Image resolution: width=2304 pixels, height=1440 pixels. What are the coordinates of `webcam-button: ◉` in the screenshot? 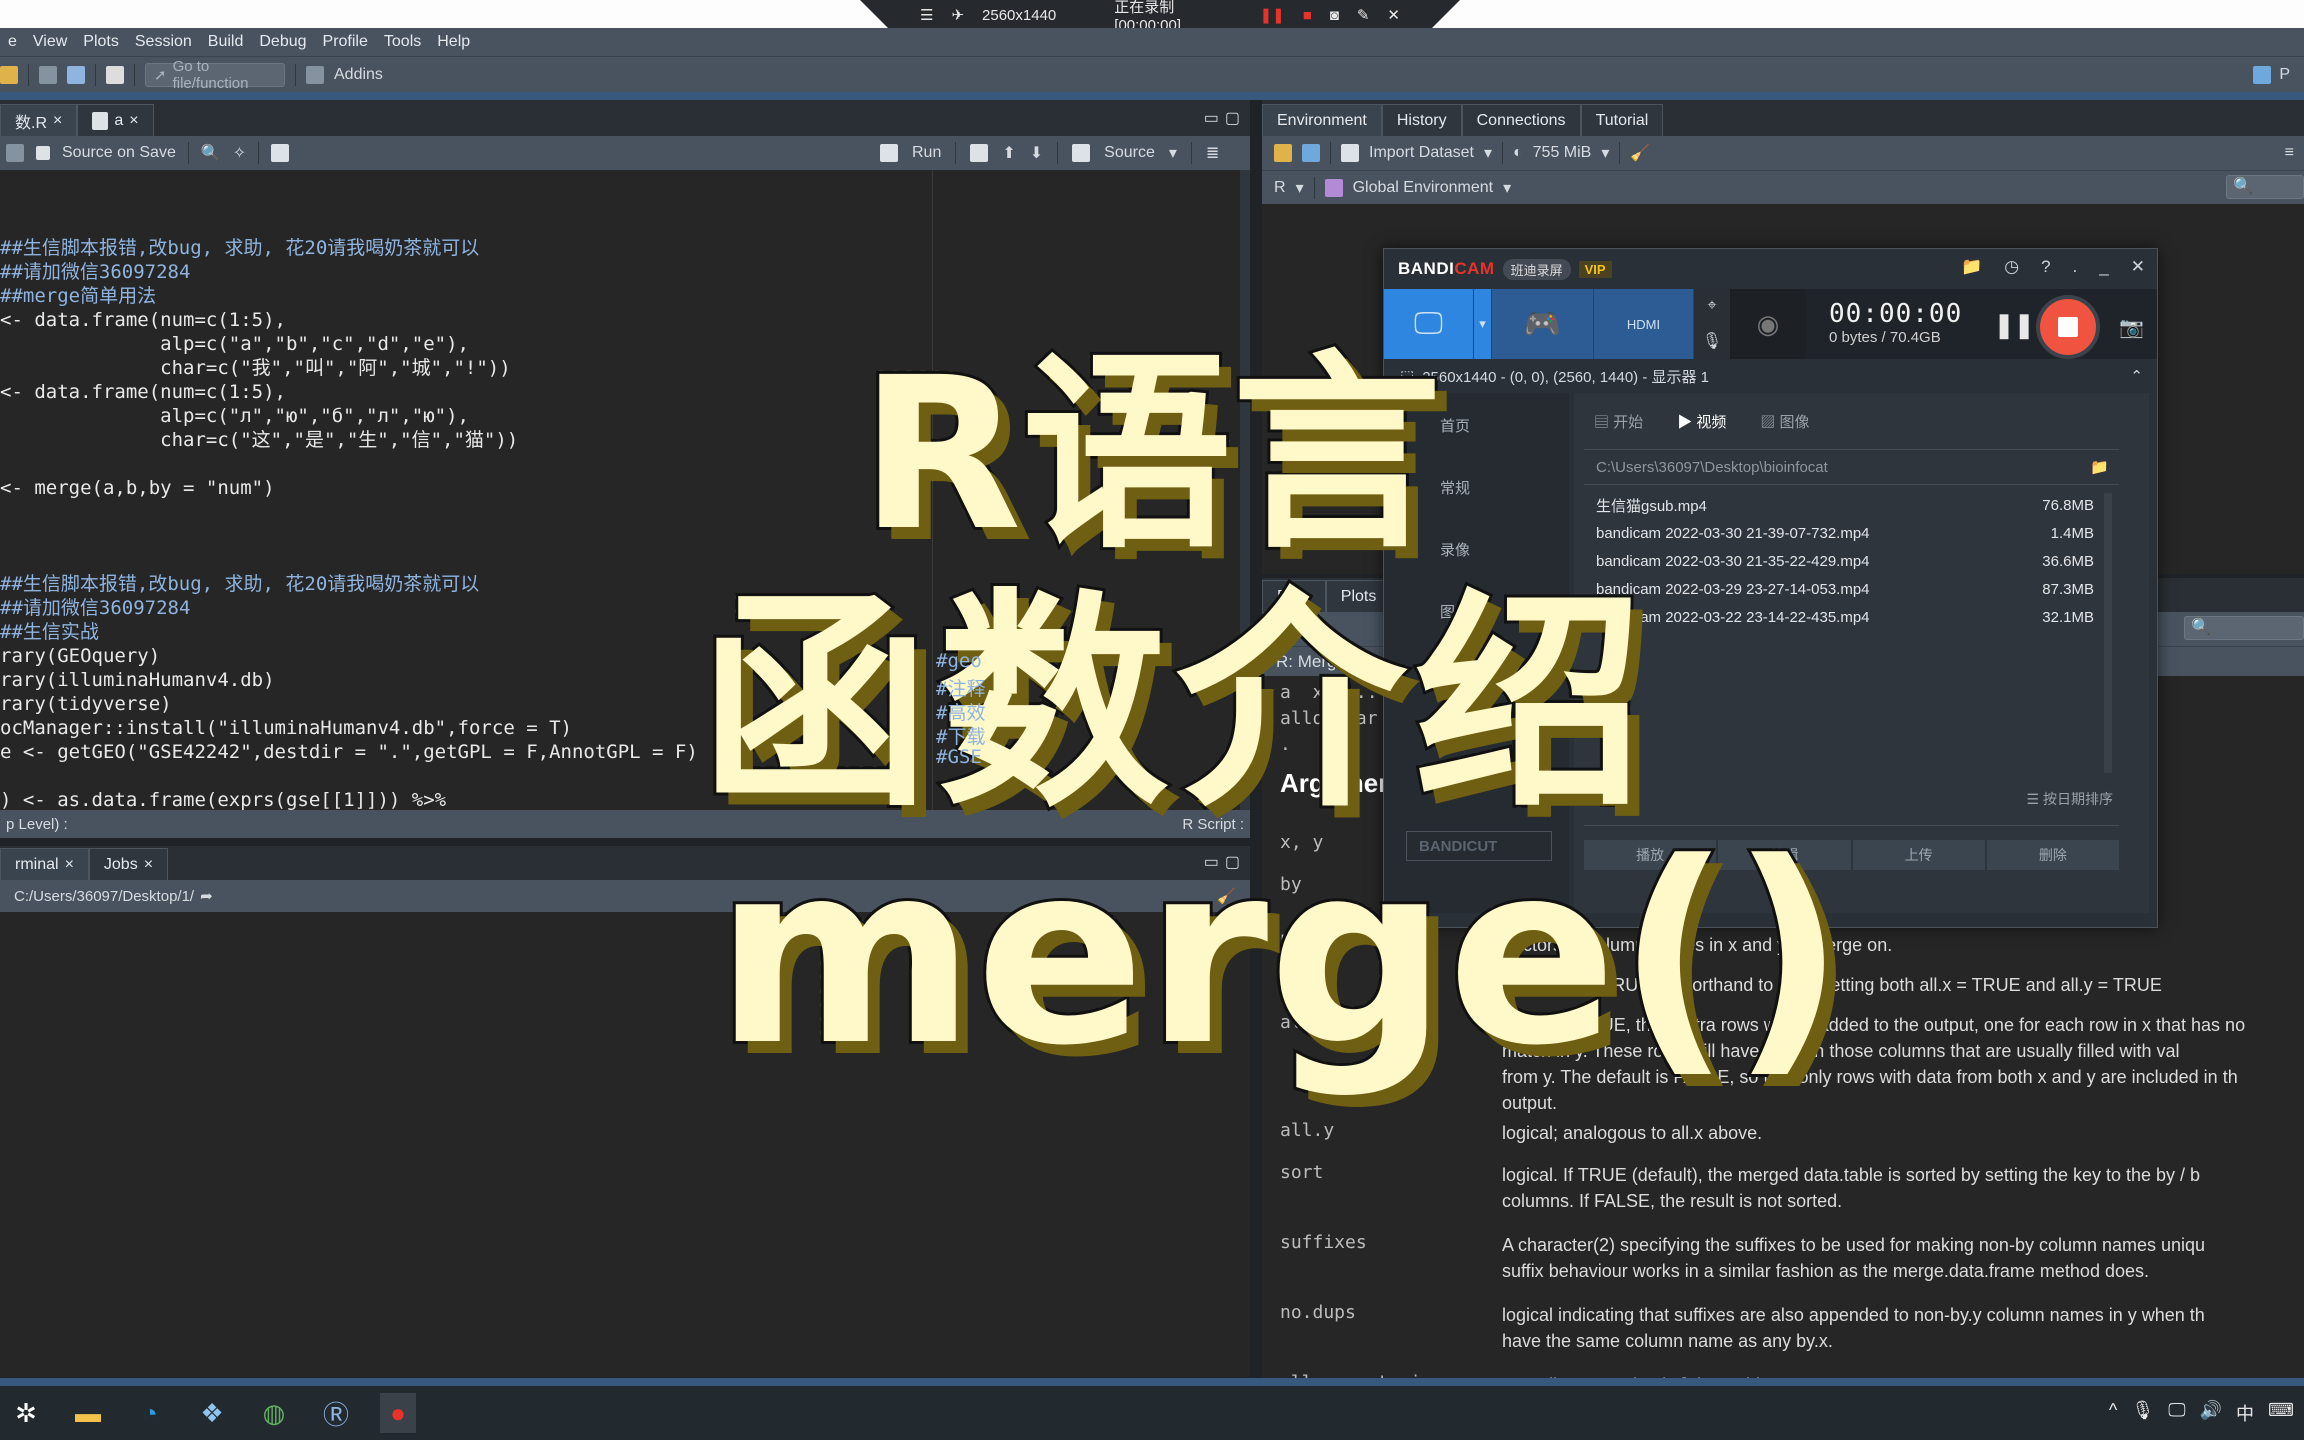 It's located at (1768, 324).